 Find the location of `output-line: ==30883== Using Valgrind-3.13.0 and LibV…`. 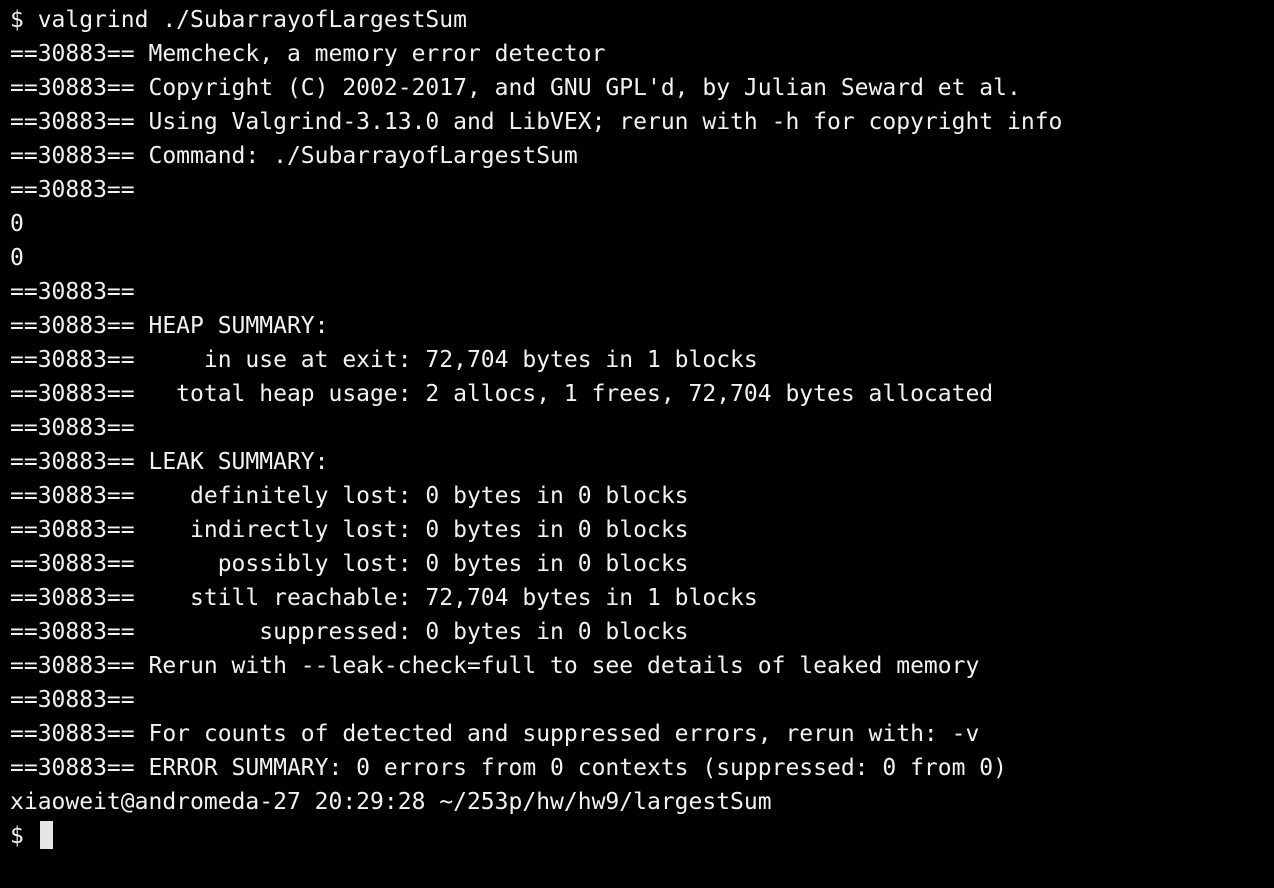

output-line: ==30883== Using Valgrind-3.13.0 and LibV… is located at coordinates (536, 122).